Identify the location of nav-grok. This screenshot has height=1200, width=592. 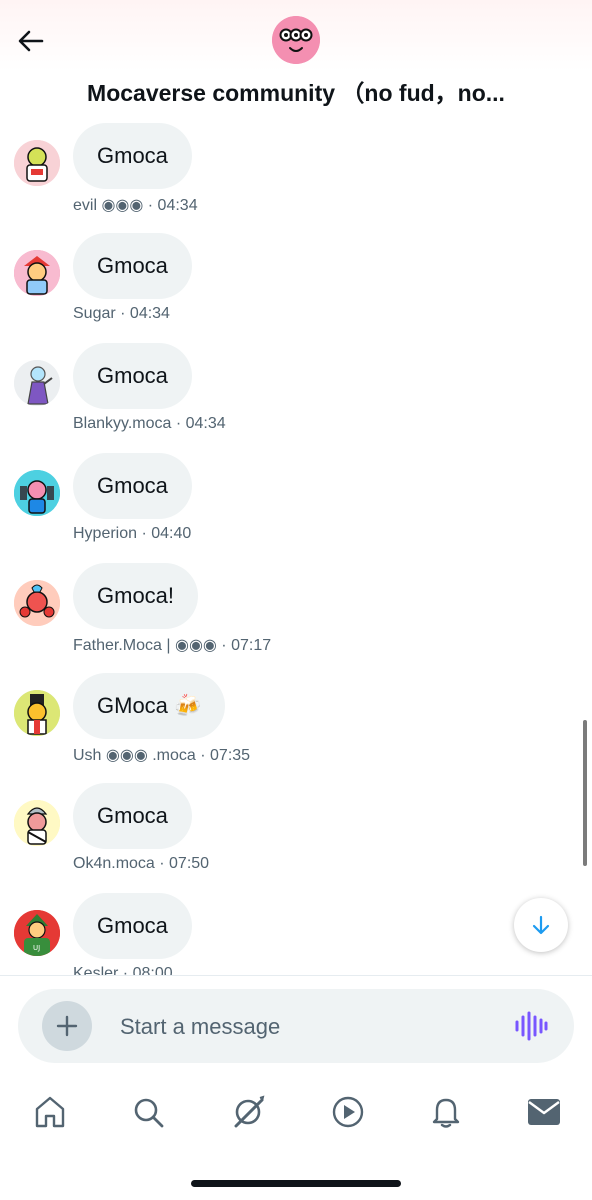
(248, 1112).